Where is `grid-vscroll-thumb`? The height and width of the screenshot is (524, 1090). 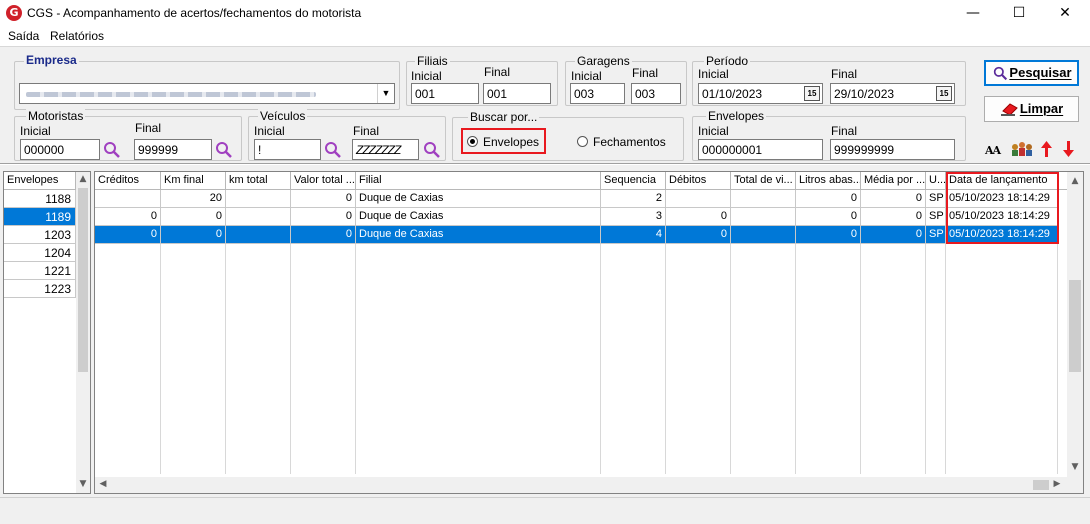 grid-vscroll-thumb is located at coordinates (1075, 326).